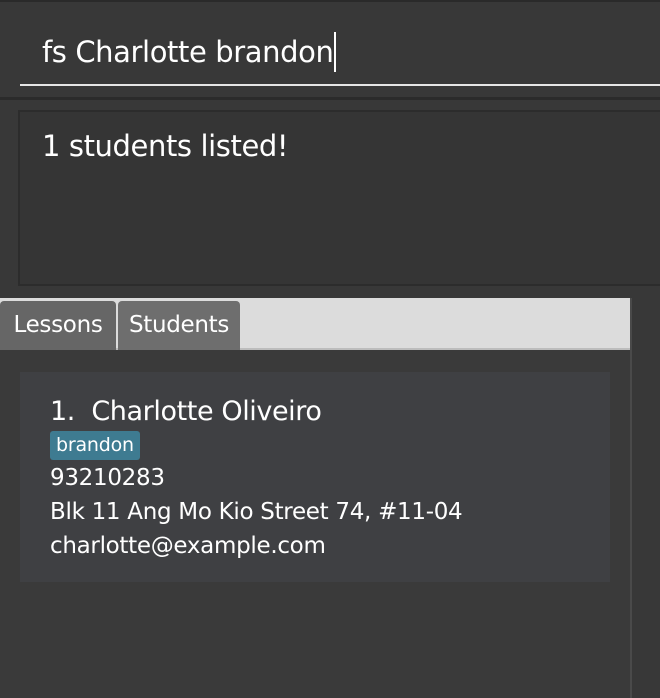  What do you see at coordinates (206, 411) in the screenshot?
I see `student-name: Charlotte Oliveiro` at bounding box center [206, 411].